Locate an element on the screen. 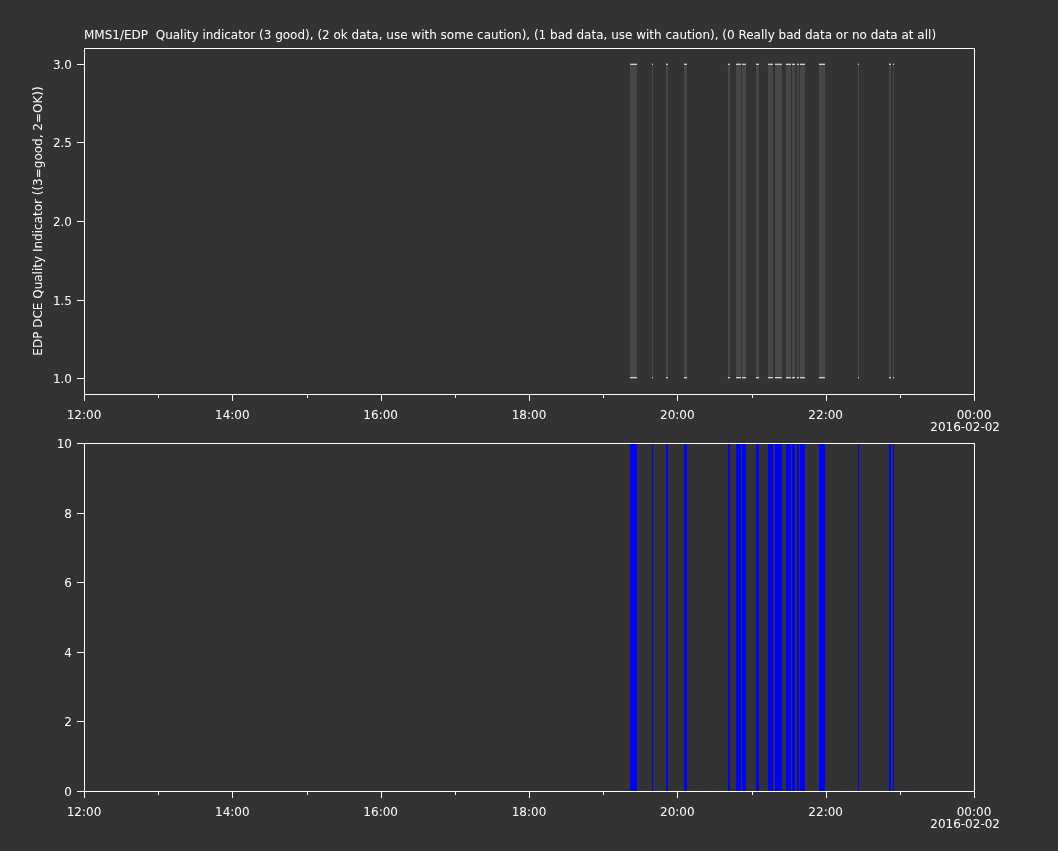 Image resolution: width=1058 pixels, height=851 pixels. y-tick-label: 6 is located at coordinates (68, 582).